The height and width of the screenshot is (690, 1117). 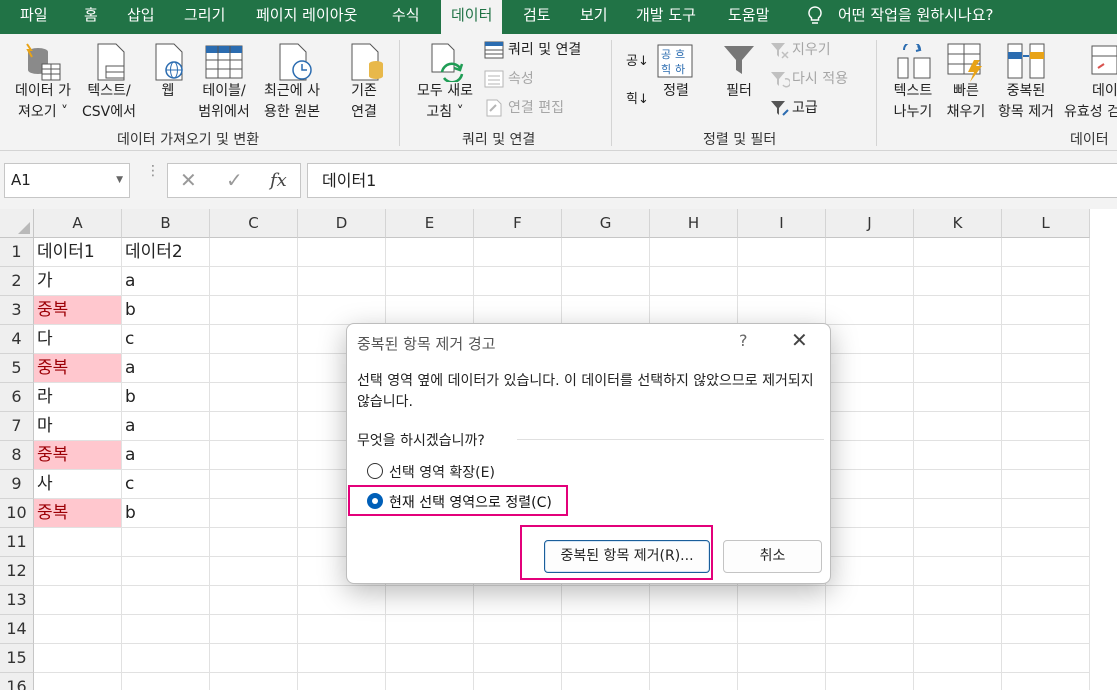 What do you see at coordinates (870, 513) in the screenshot?
I see `cell-j10` at bounding box center [870, 513].